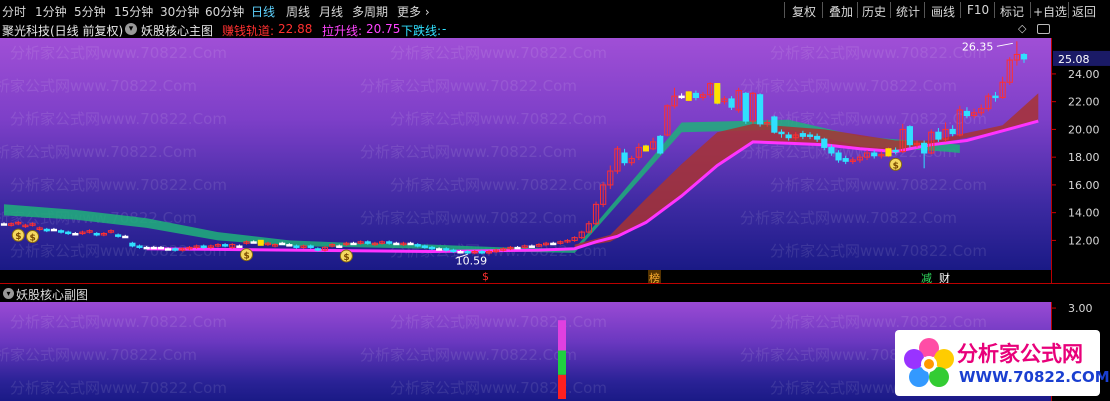  What do you see at coordinates (263, 11) in the screenshot?
I see `period-tab-daily: 日线` at bounding box center [263, 11].